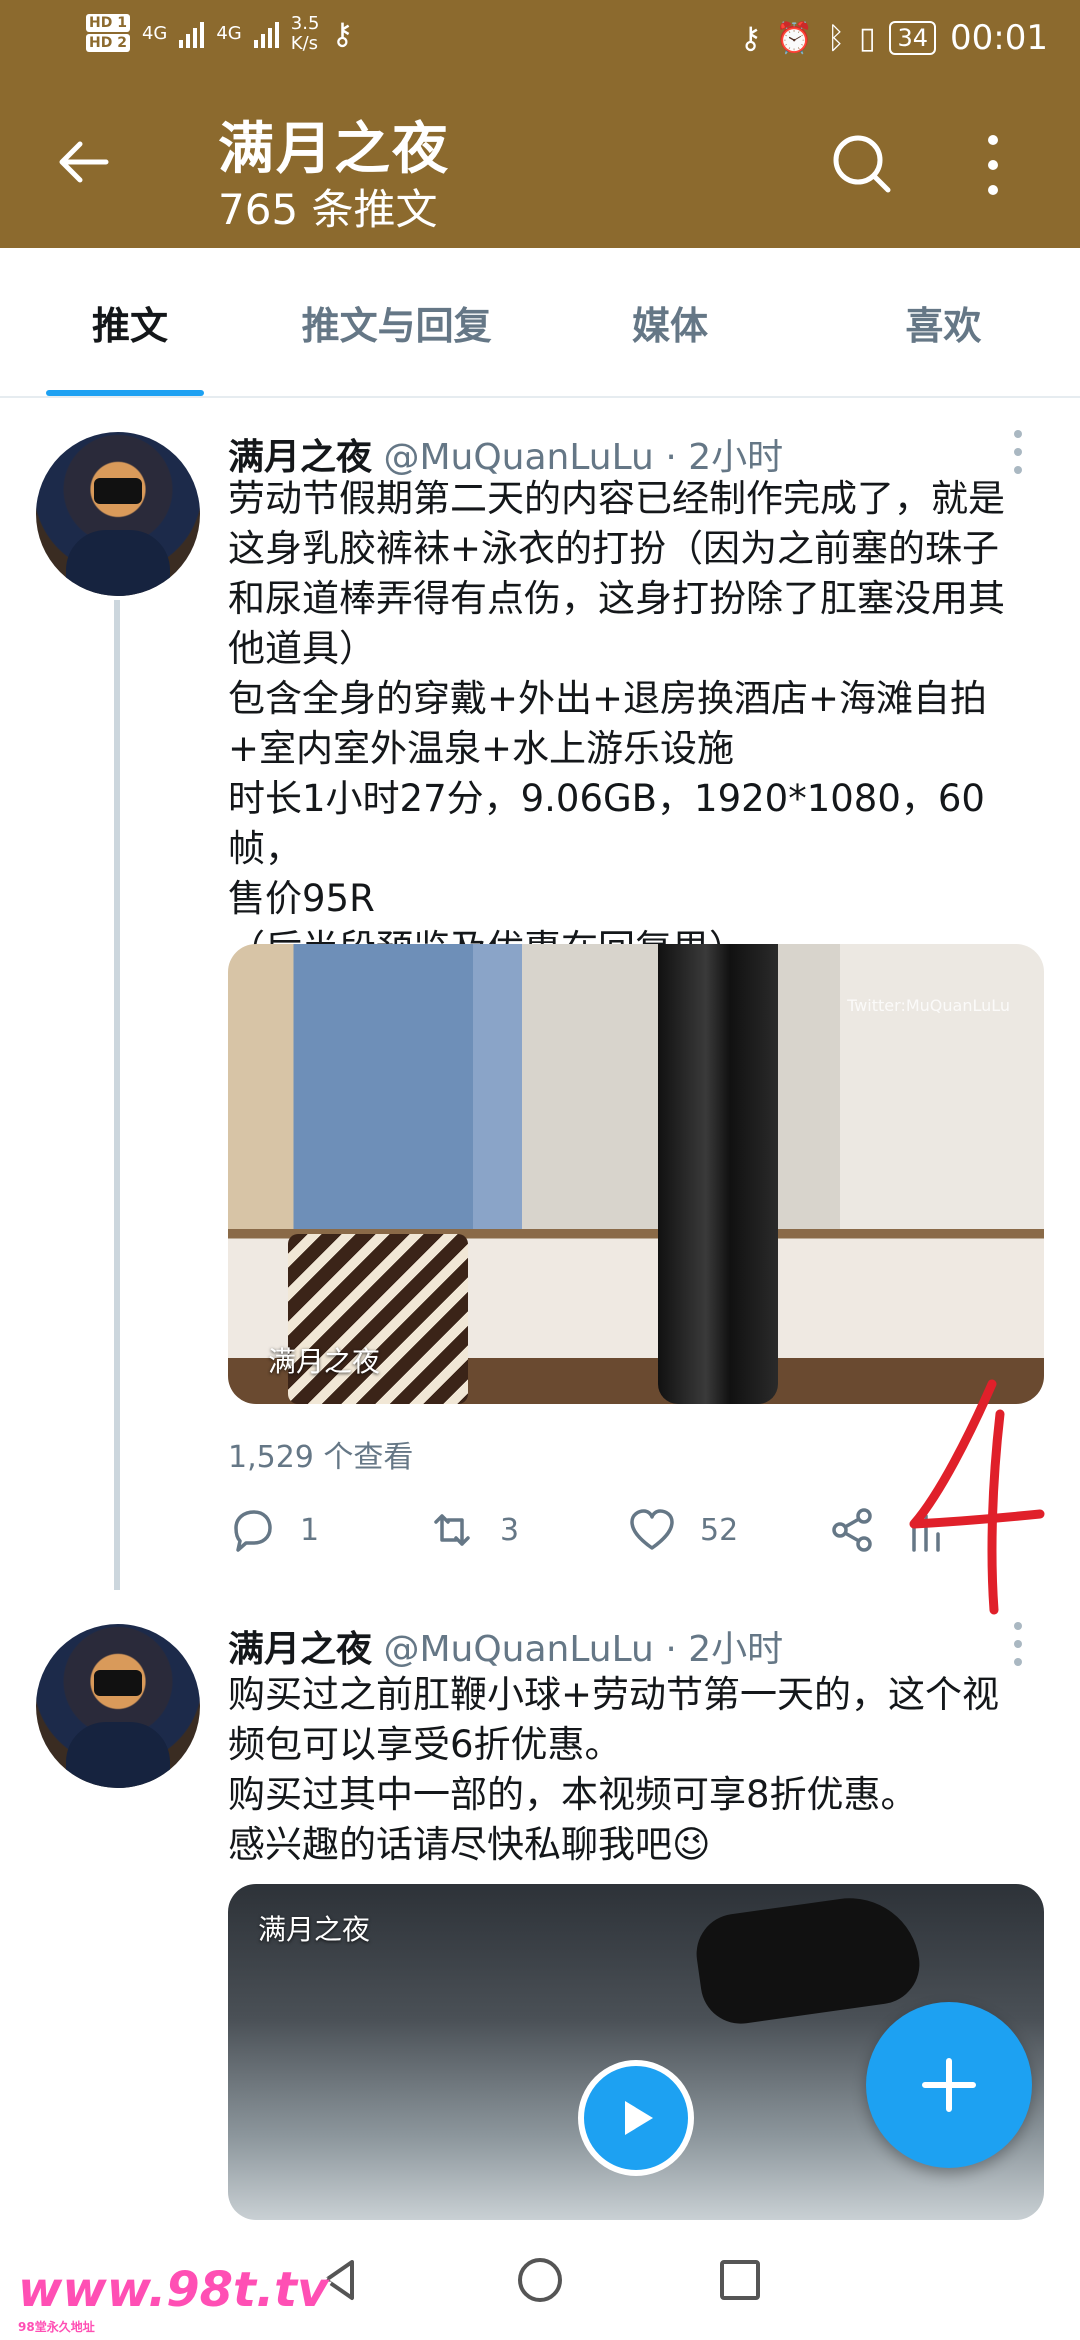 Image resolution: width=1080 pixels, height=2340 pixels. Describe the element at coordinates (669, 322) in the screenshot. I see `tab-media: 媒体` at that location.